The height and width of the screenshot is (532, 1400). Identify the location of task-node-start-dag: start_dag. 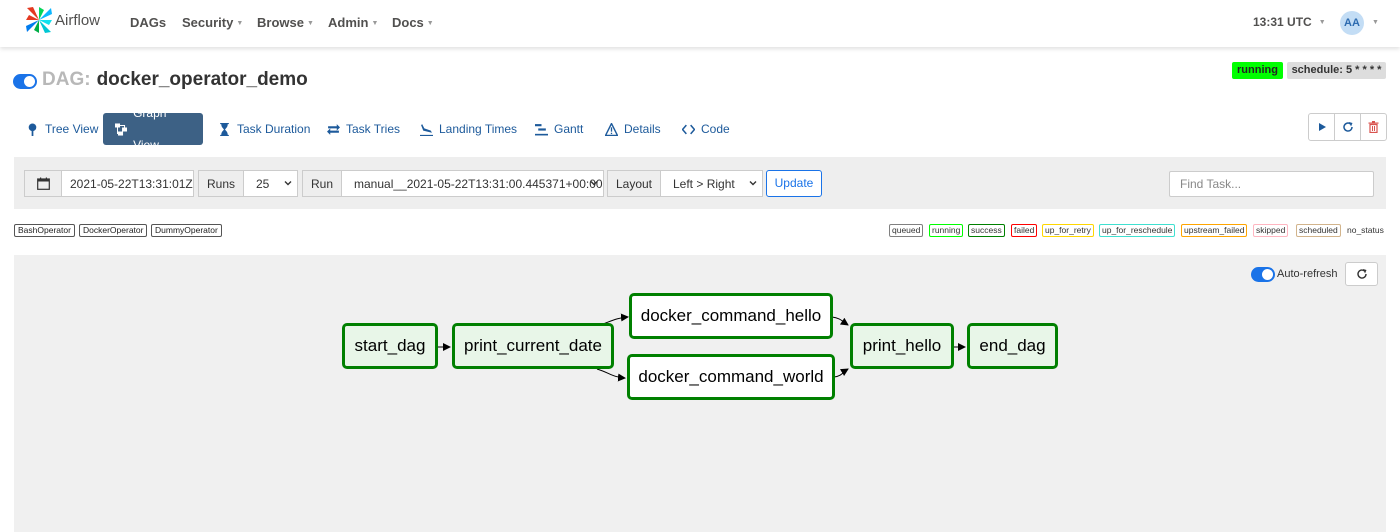
(390, 346).